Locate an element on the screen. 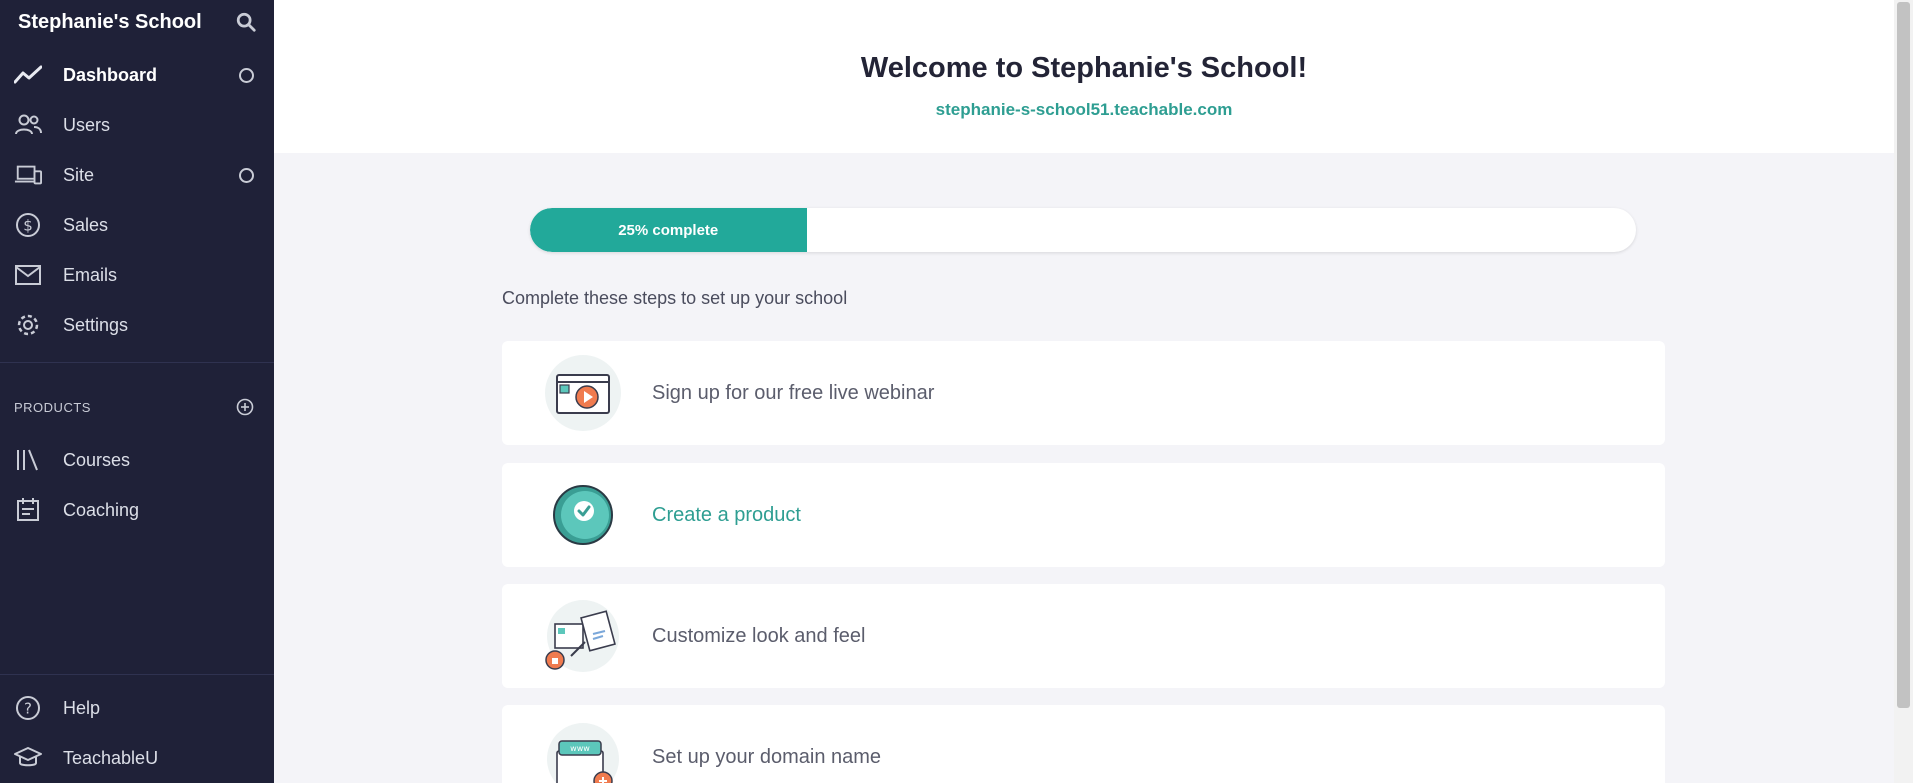 The width and height of the screenshot is (1913, 783). dollar-circle-icon: $ is located at coordinates (28, 225).